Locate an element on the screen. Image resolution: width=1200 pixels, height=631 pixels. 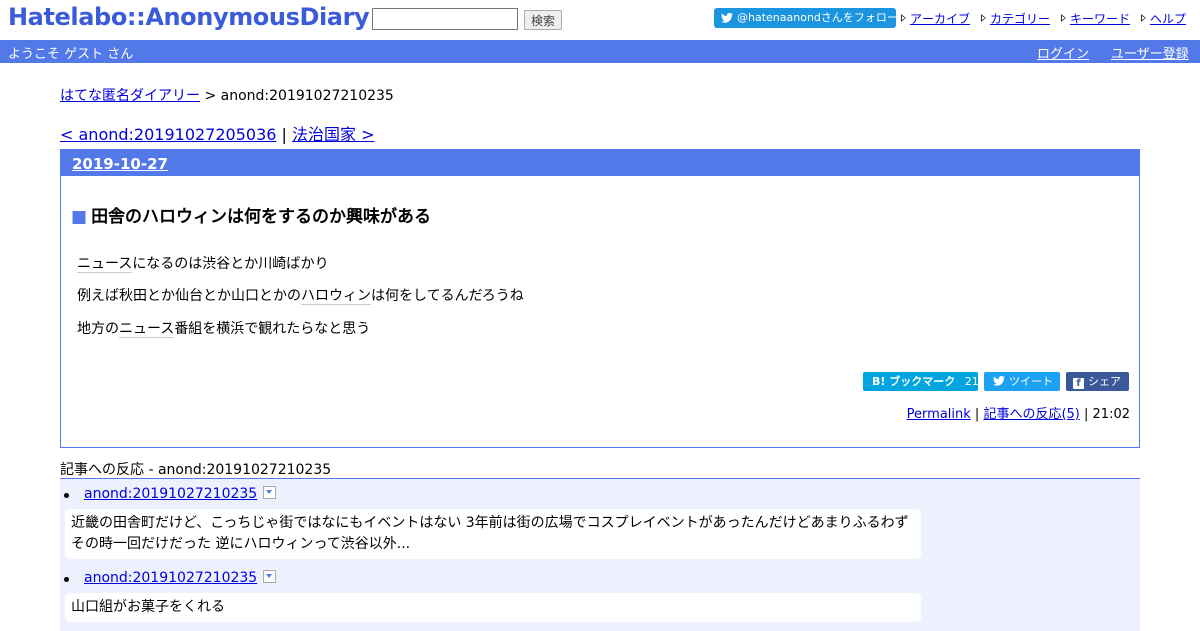
entry-paragraph: 例えば秋田とか仙台とか山口とかのハロウィンは何をしてるんだろうね is located at coordinates (300, 295).